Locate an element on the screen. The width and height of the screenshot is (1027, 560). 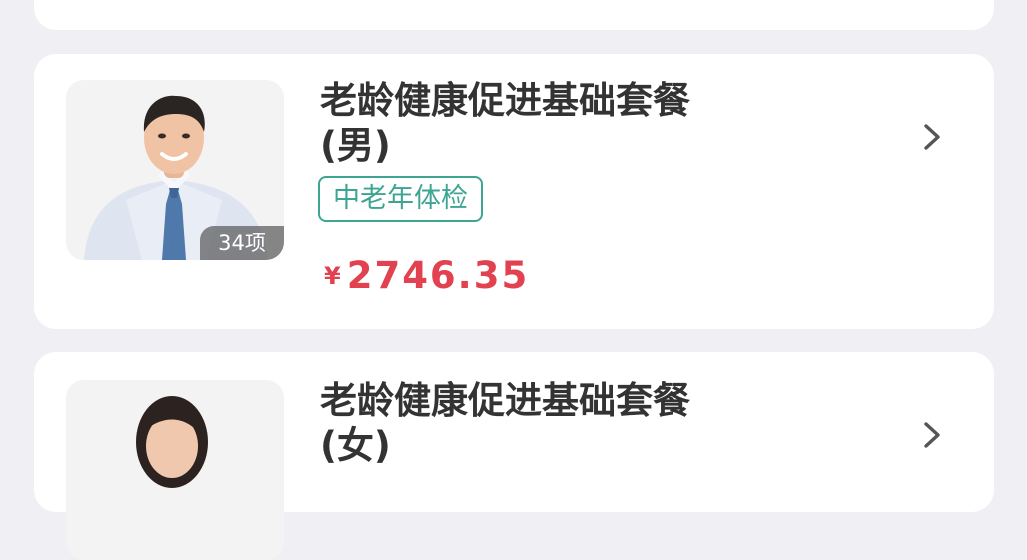
package-title: 老龄健康促进基础套餐 (男) is located at coordinates (580, 123).